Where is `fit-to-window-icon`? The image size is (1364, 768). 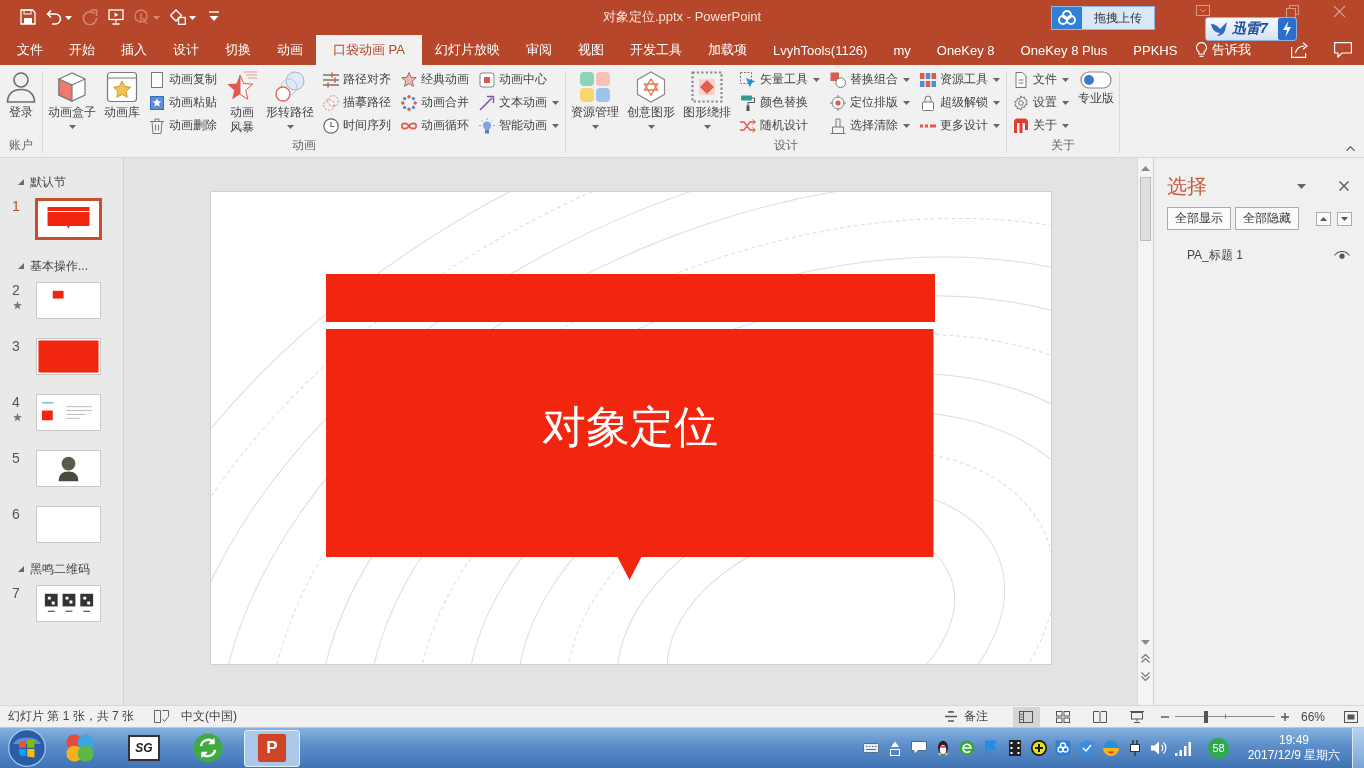 fit-to-window-icon is located at coordinates (1351, 716).